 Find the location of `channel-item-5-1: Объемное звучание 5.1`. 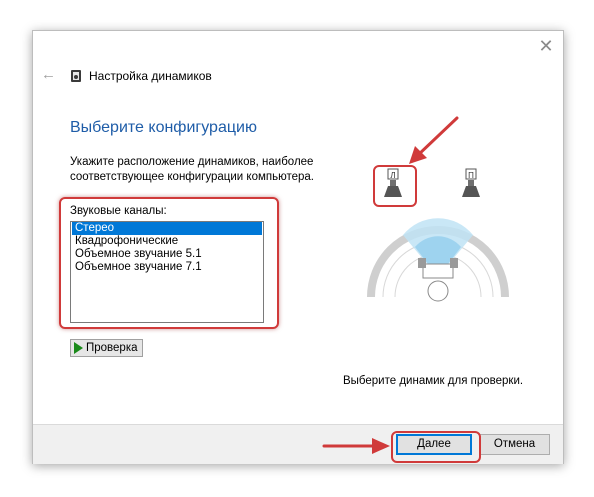

channel-item-5-1: Объемное звучание 5.1 is located at coordinates (167, 254).